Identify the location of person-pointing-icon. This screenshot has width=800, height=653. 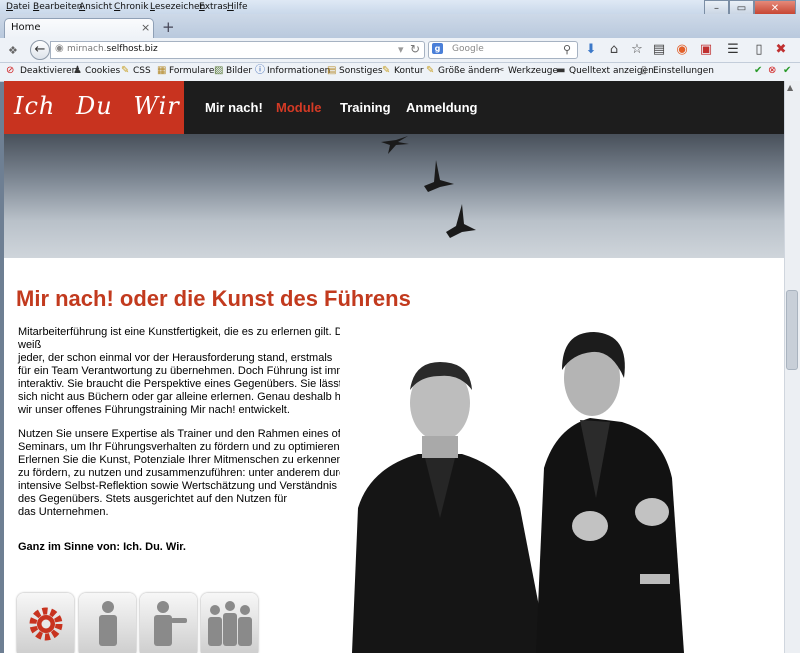
(169, 623).